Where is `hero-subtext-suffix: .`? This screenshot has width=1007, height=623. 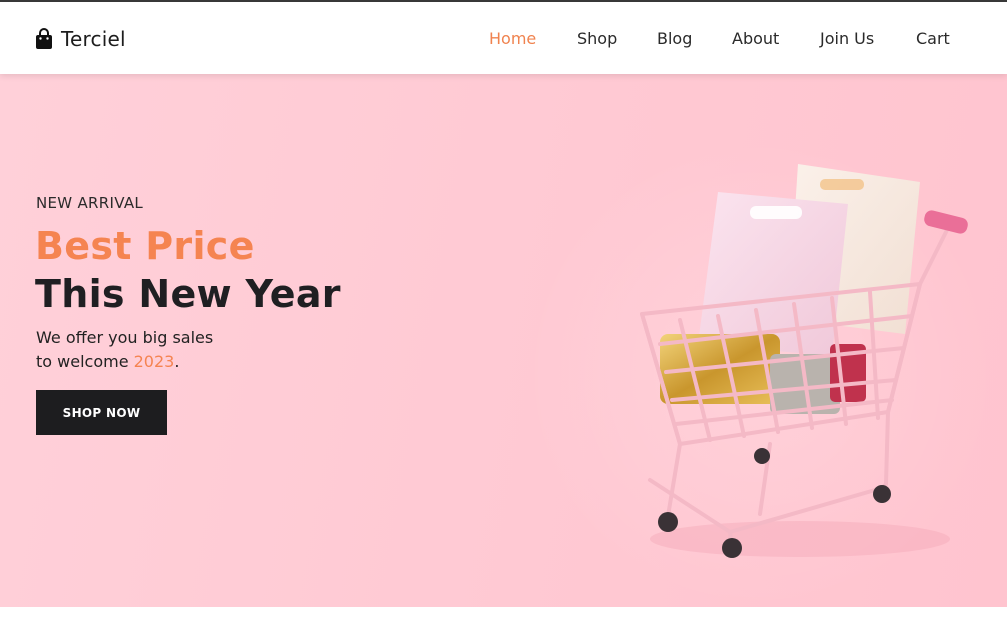
hero-subtext-suffix: . is located at coordinates (177, 361).